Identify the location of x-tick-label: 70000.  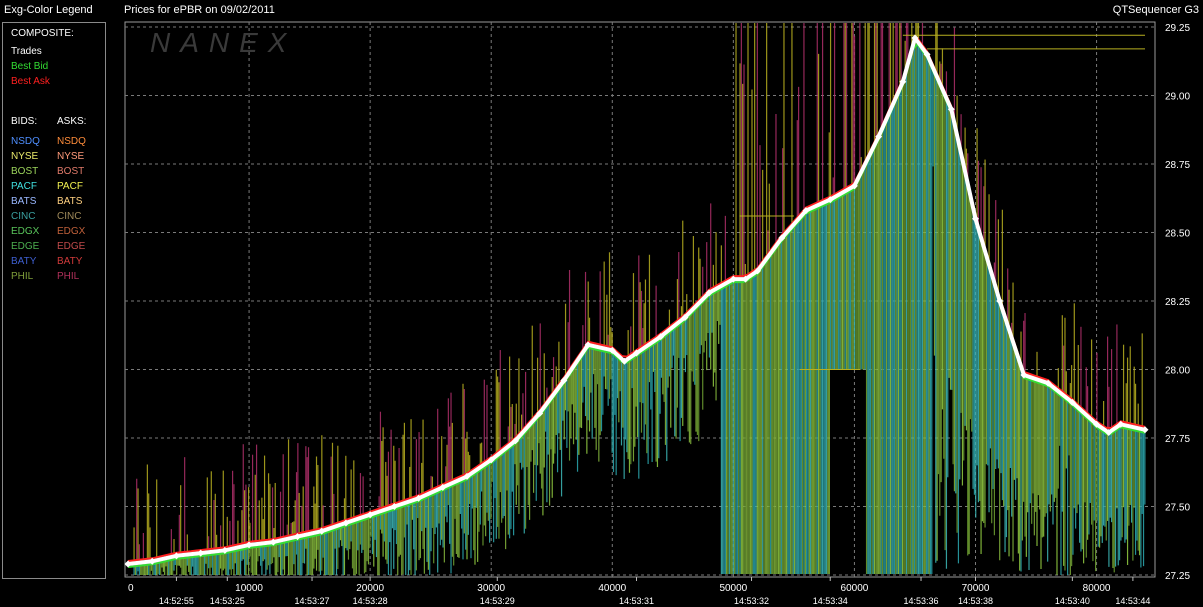
(976, 588).